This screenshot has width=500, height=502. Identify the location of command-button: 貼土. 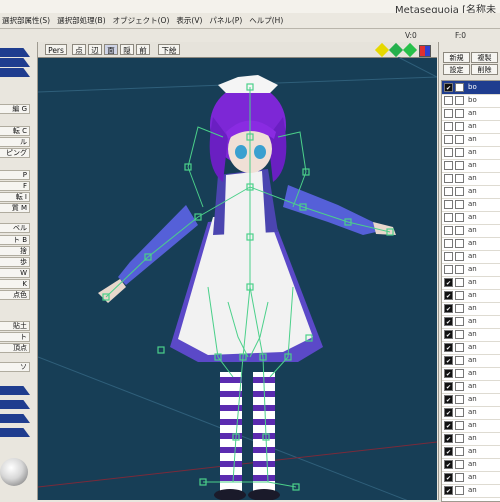
(15, 326).